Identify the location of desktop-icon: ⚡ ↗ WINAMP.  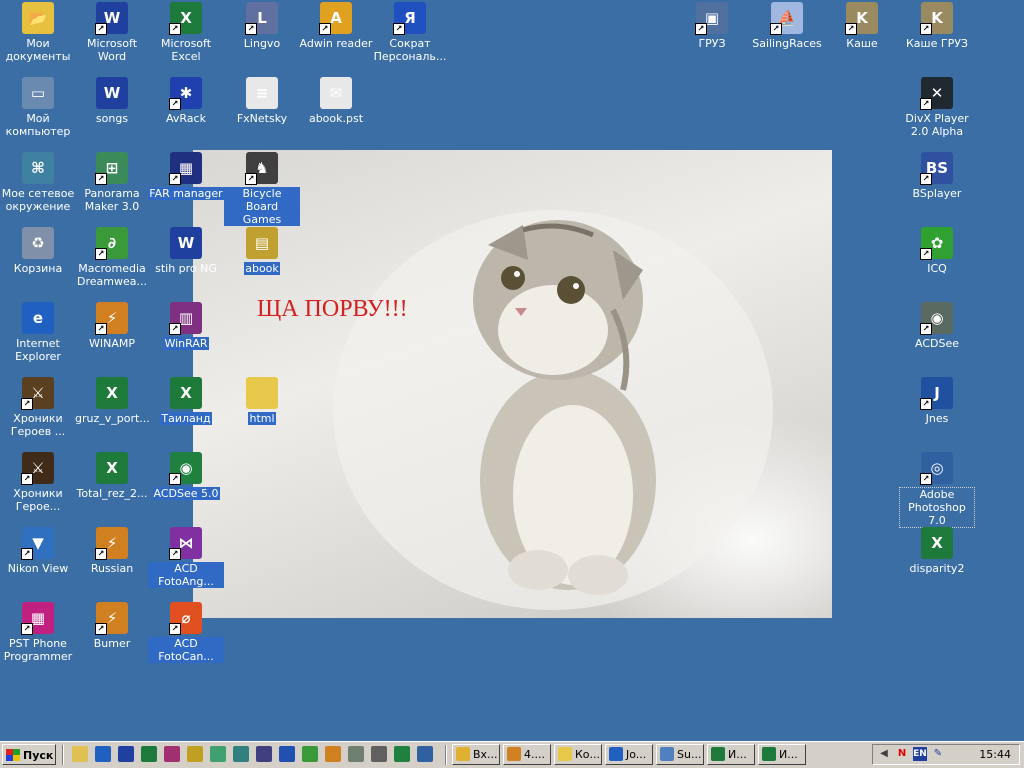
(112, 326).